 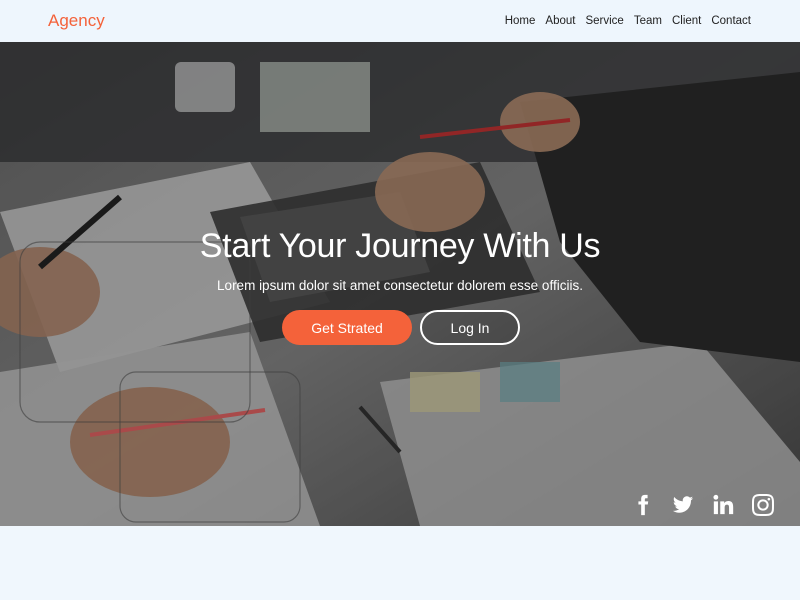 What do you see at coordinates (76, 21) in the screenshot?
I see `brand-logo: Agency` at bounding box center [76, 21].